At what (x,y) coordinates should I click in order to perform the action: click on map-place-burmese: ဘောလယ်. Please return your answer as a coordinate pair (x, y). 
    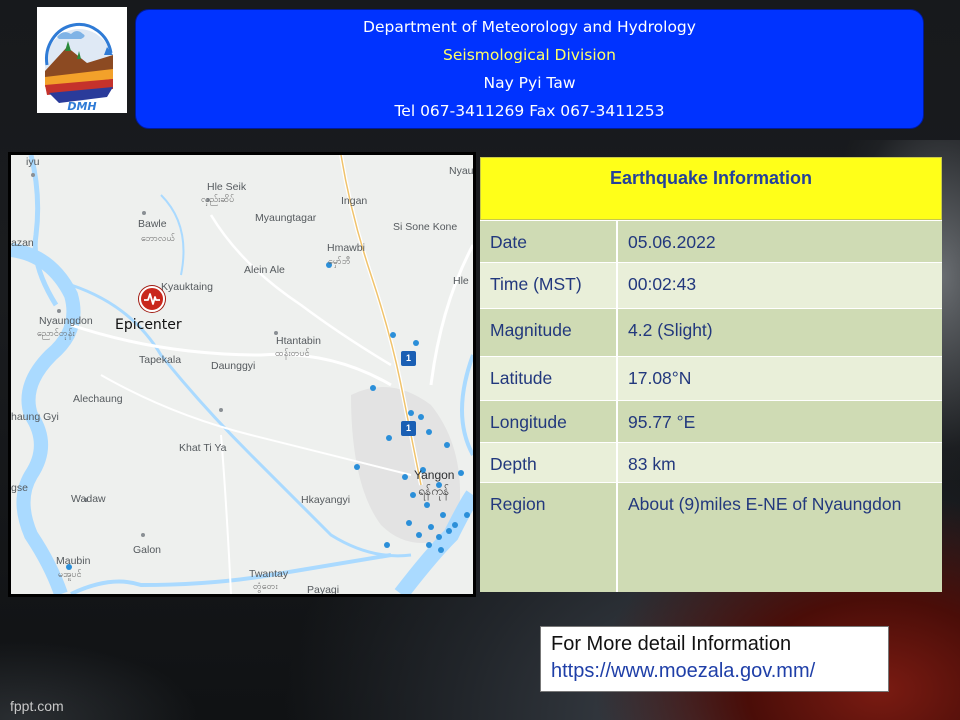
    Looking at the image, I should click on (158, 238).